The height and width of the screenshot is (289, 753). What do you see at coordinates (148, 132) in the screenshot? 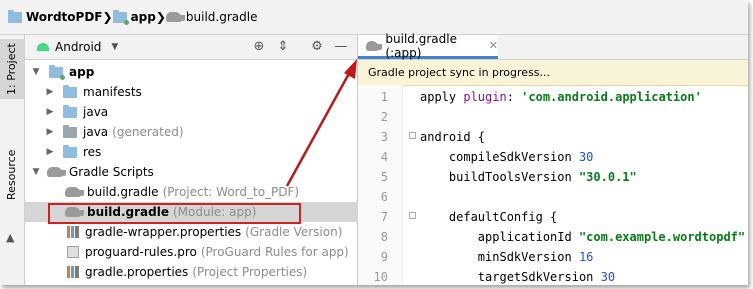
I see `tree-item-suffix: (generated)` at bounding box center [148, 132].